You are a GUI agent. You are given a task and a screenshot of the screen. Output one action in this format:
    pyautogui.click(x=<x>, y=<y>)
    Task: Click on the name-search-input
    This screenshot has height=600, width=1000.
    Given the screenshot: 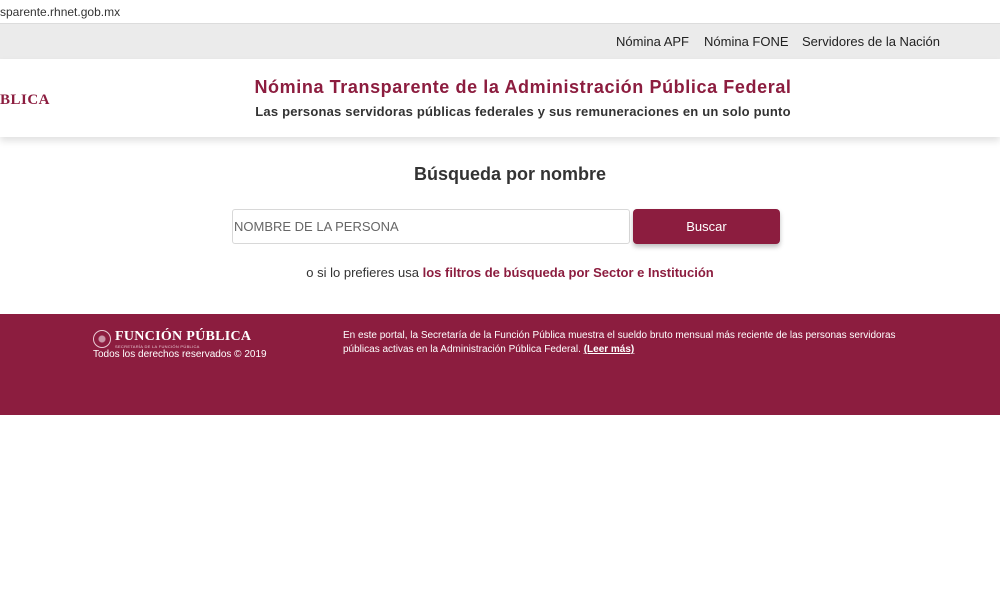 What is the action you would take?
    pyautogui.click(x=431, y=226)
    